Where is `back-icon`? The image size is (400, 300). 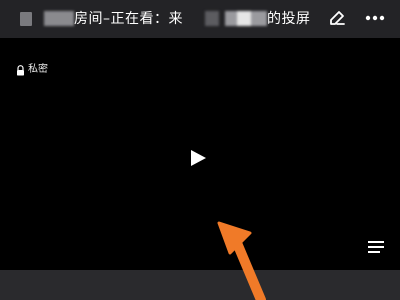
back-icon is located at coordinates (26, 19).